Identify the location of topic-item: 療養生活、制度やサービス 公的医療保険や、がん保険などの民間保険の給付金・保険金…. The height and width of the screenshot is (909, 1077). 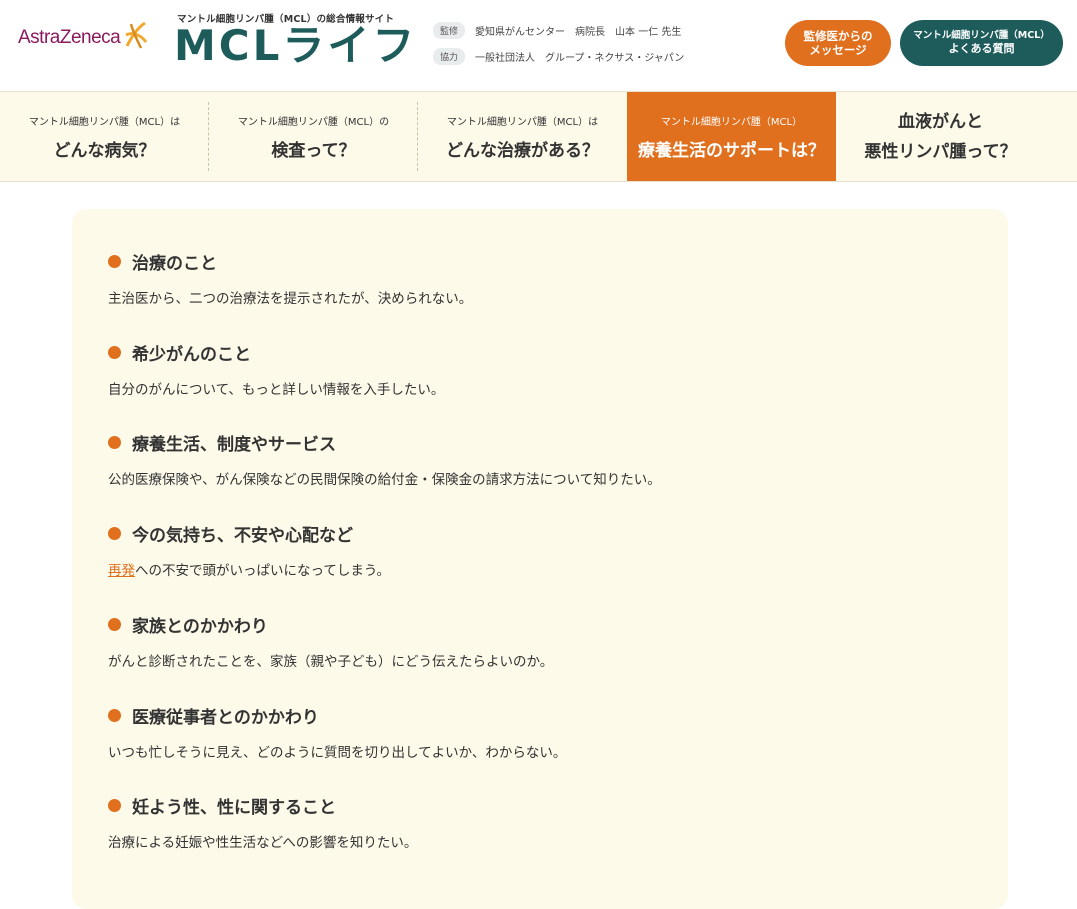
(384, 459).